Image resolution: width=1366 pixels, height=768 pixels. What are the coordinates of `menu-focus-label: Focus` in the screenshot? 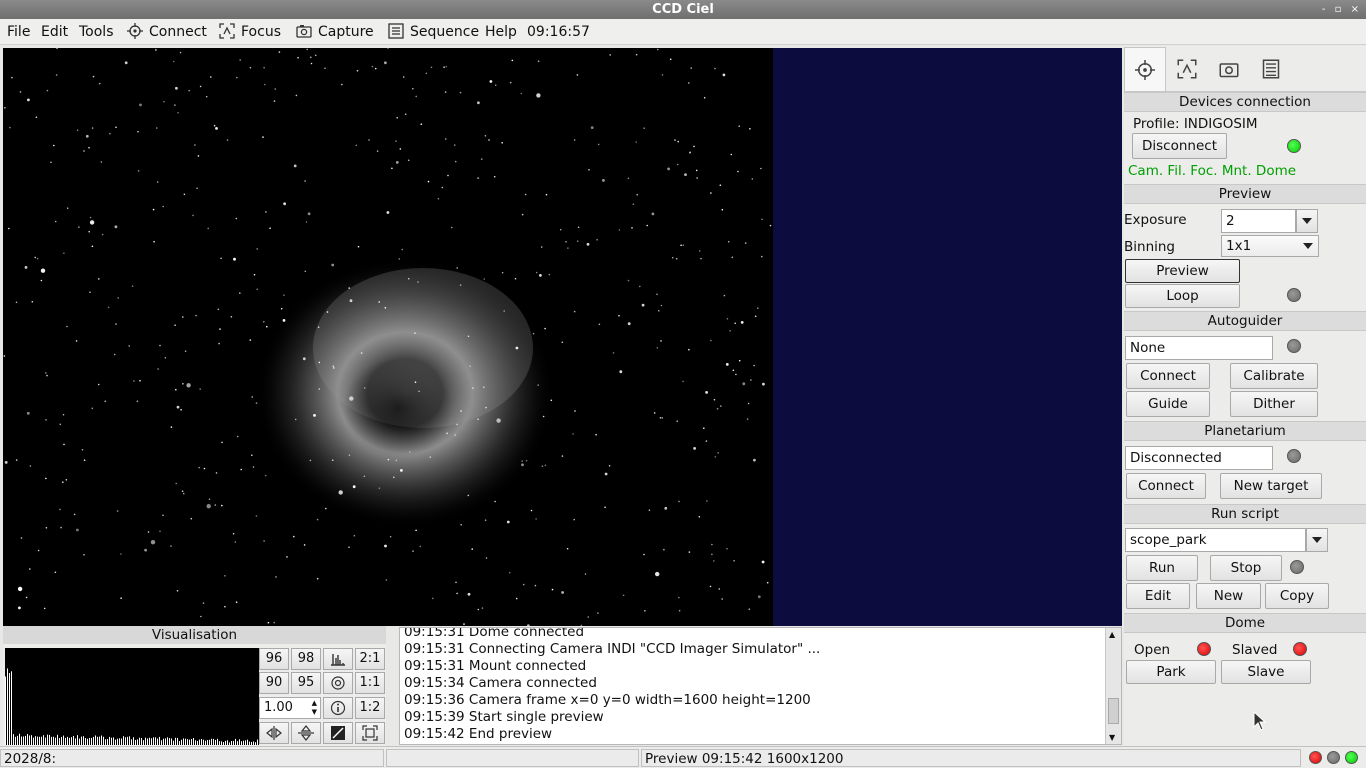 It's located at (261, 32).